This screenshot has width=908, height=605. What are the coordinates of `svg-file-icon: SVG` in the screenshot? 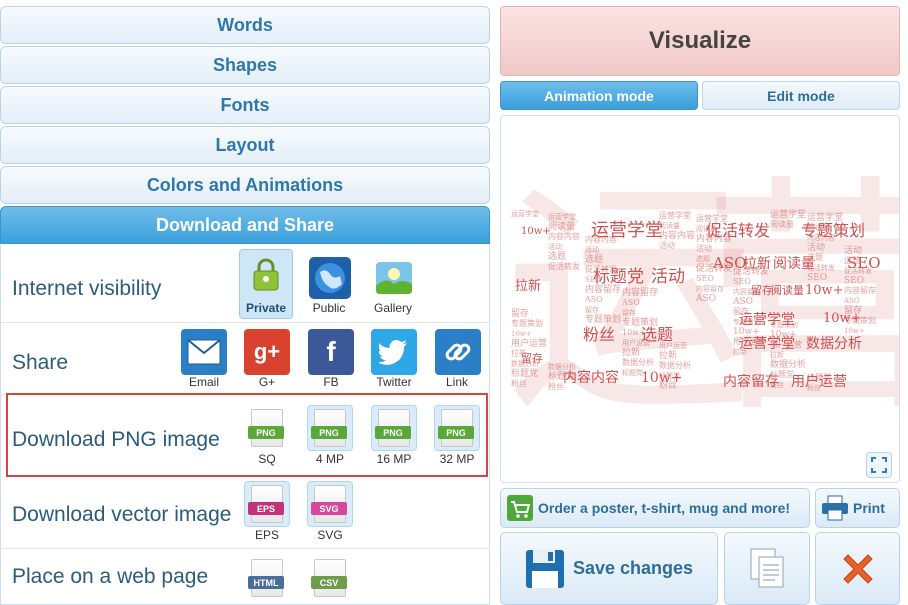 It's located at (329, 504).